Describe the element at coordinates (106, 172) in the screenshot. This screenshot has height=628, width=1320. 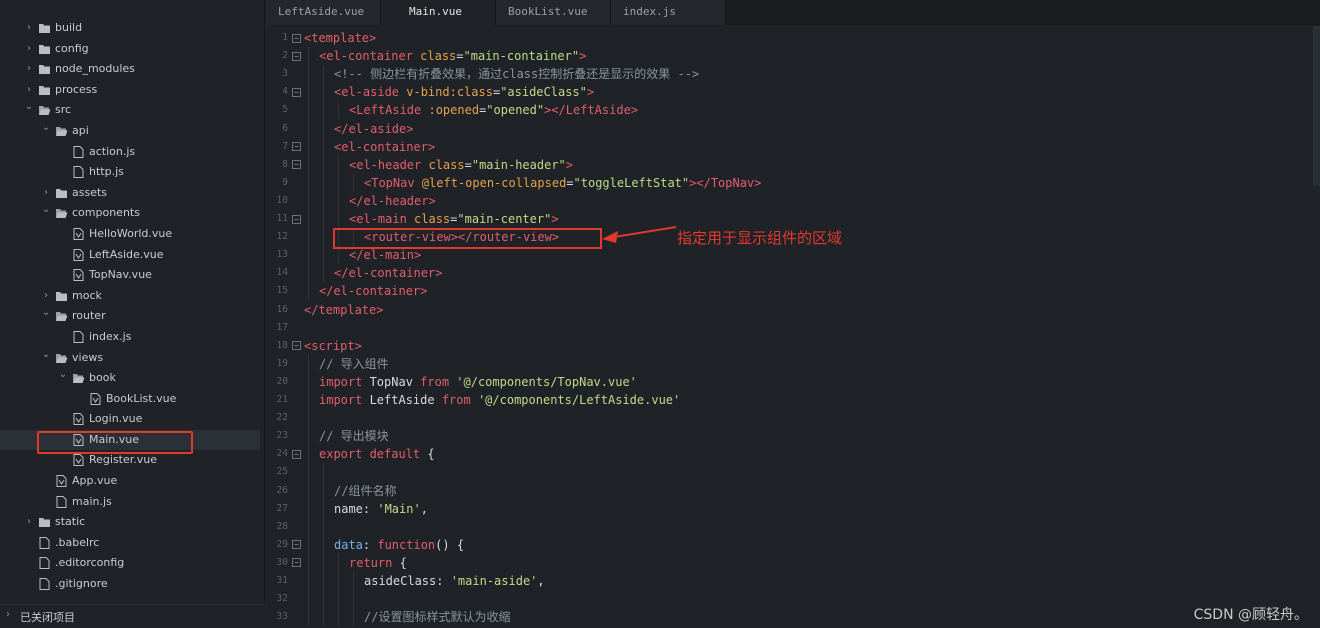
I see `tree-item-label: http.js` at that location.